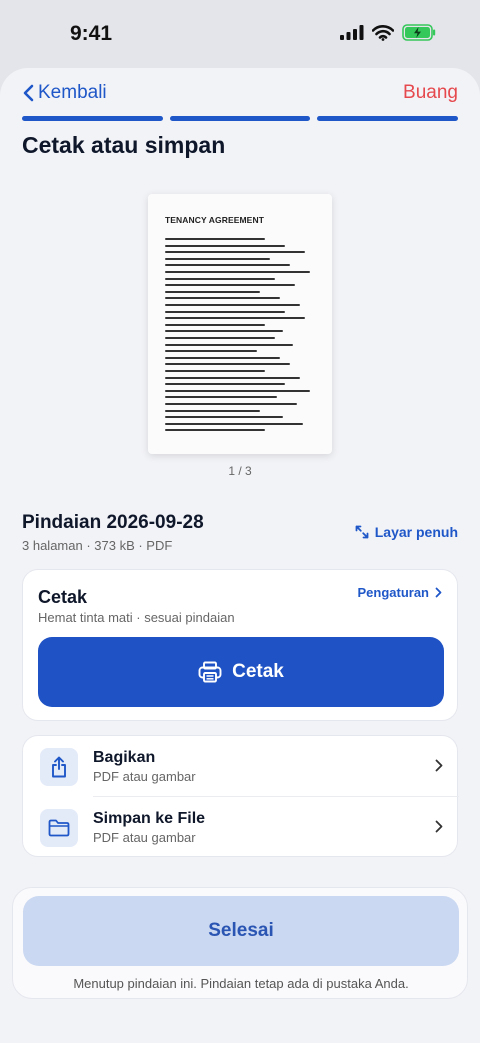  I want to click on scan-meta: 3 halaman · 373 kB · PDF, so click(97, 545).